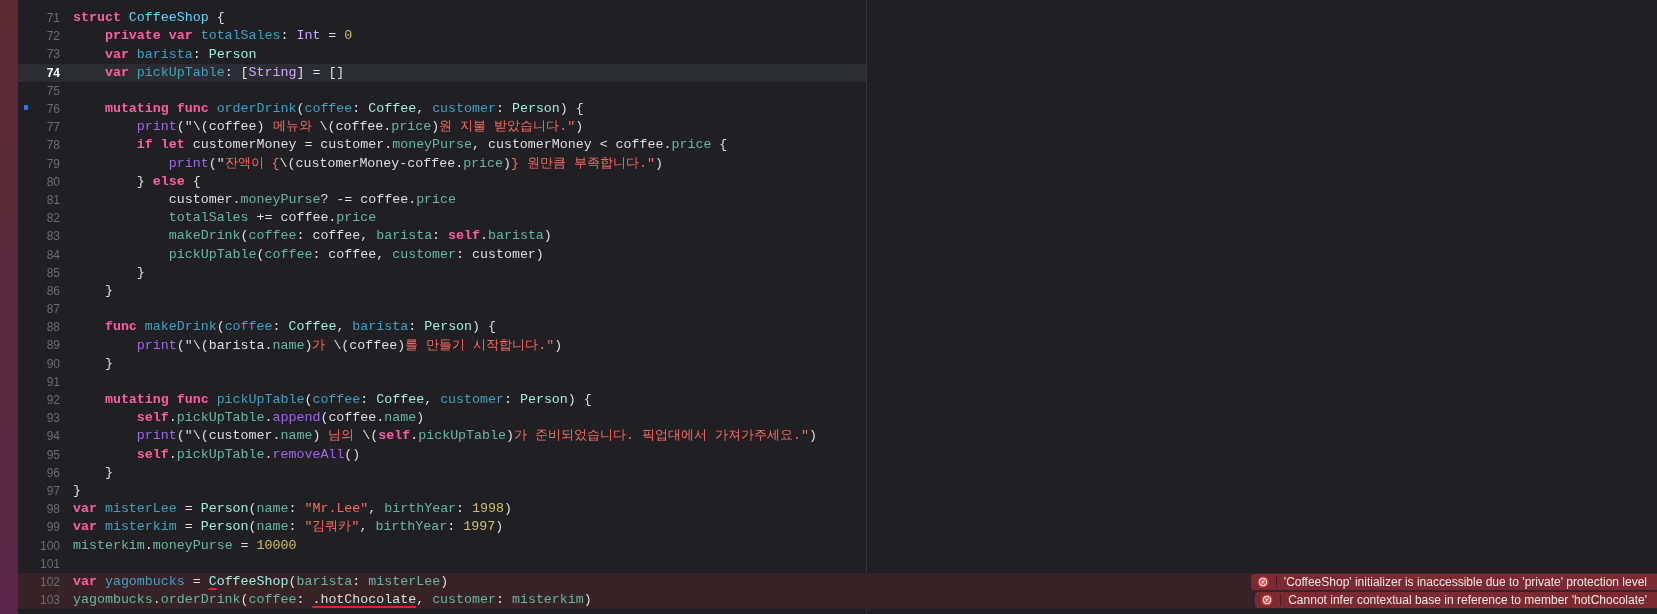 This screenshot has height=614, width=1657. Describe the element at coordinates (288, 527) in the screenshot. I see `code-line: var misterkim = Person(name: "김쿼카", birthYear: 1997)` at that location.